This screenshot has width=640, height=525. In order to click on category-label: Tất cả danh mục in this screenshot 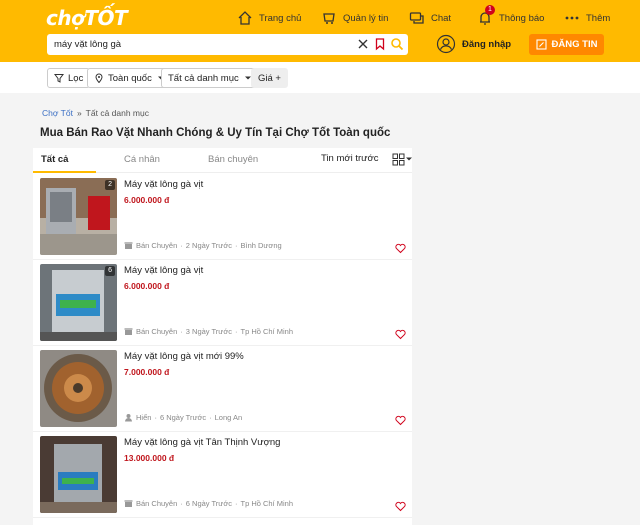, I will do `click(203, 78)`.